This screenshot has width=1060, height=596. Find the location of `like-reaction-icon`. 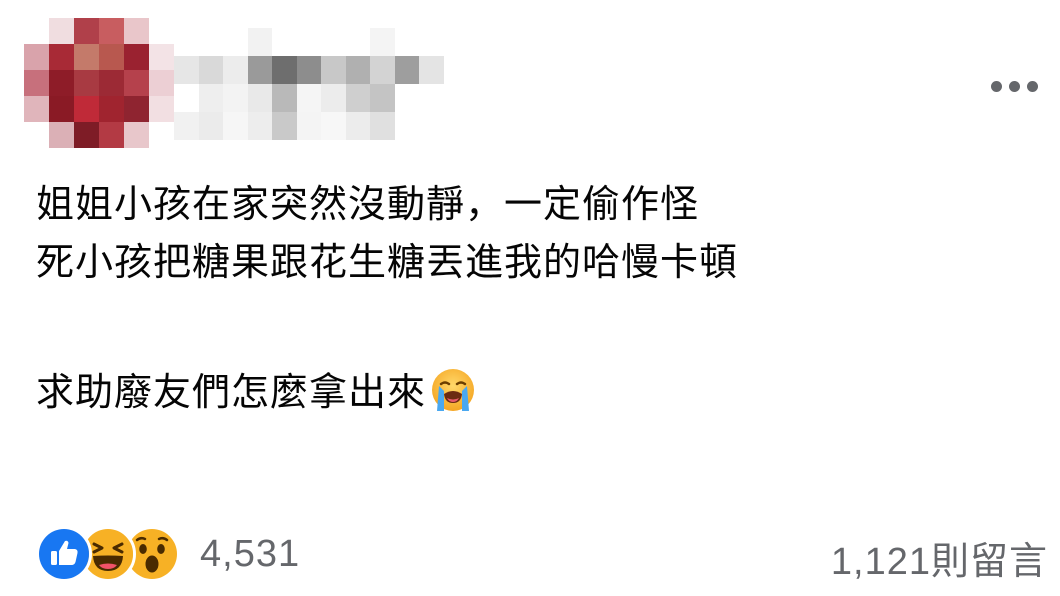

like-reaction-icon is located at coordinates (64, 554).